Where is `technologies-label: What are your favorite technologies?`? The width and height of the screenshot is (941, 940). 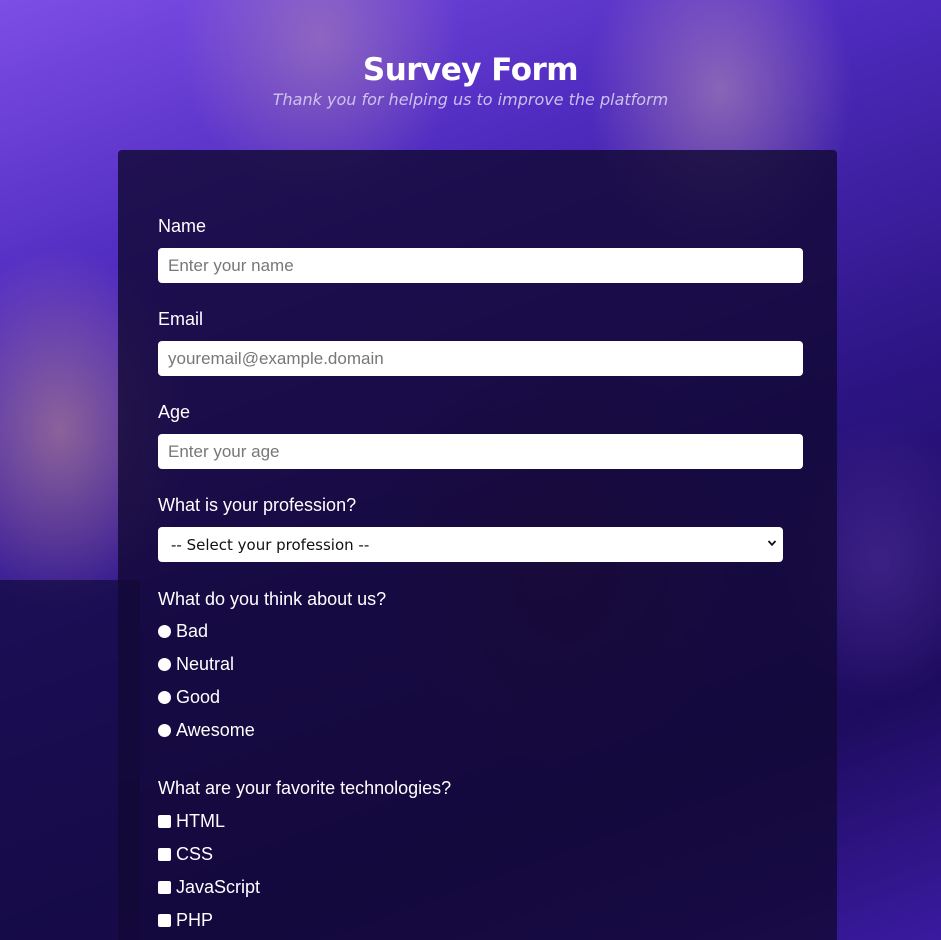
technologies-label: What are your favorite technologies? is located at coordinates (305, 788).